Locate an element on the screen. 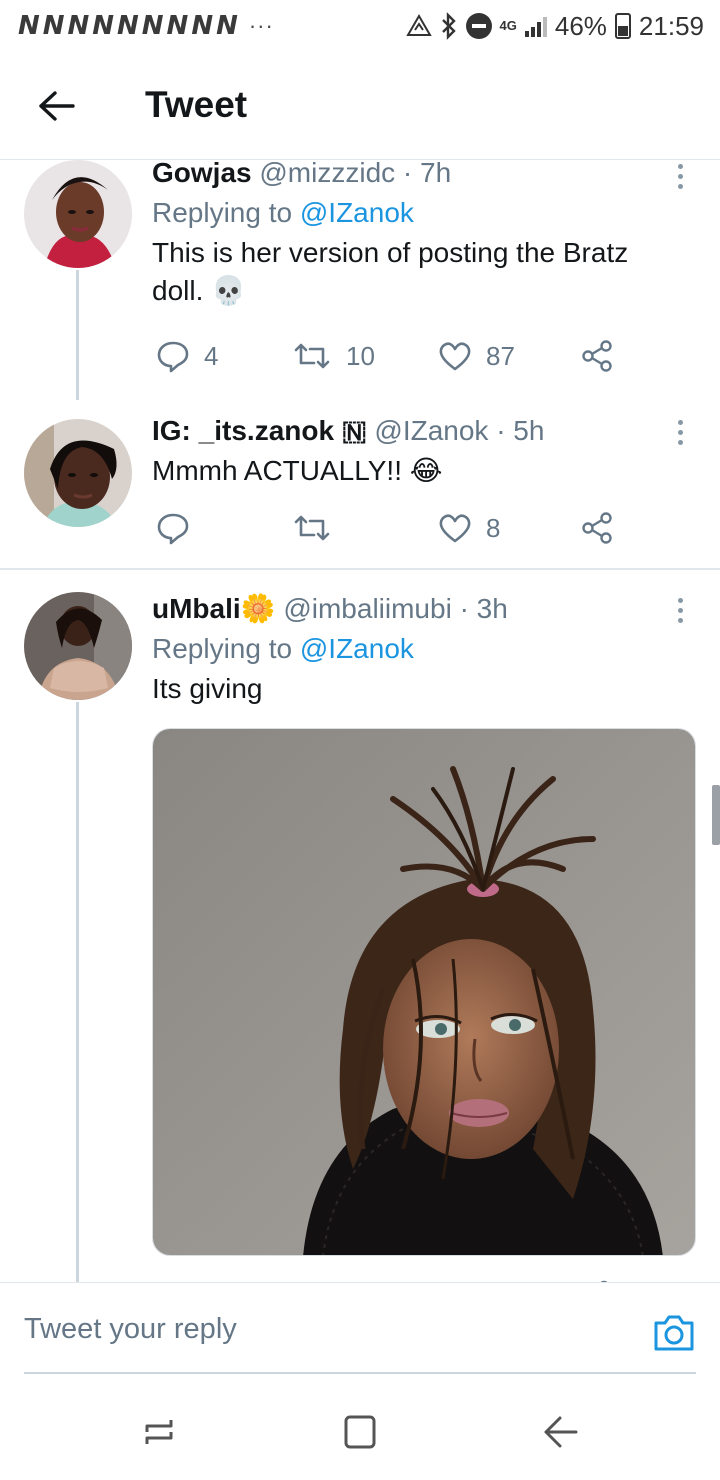 Image resolution: width=720 pixels, height=1480 pixels. scrollbar-thumb is located at coordinates (716, 815).